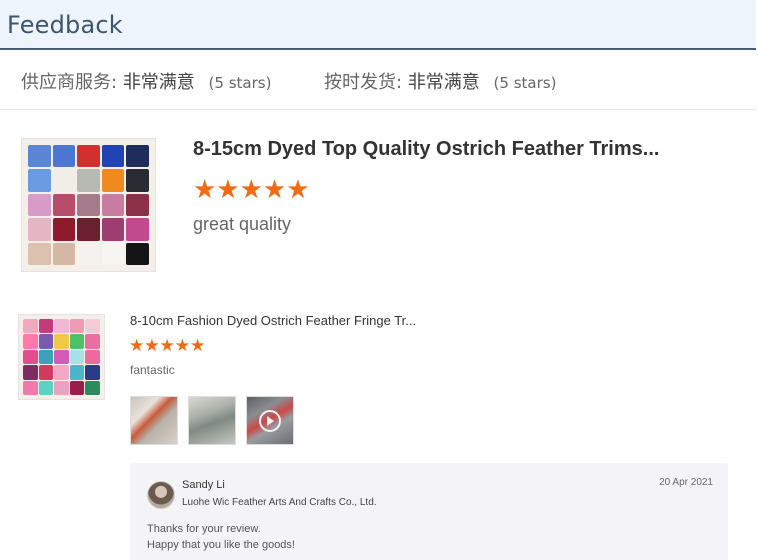 The image size is (758, 560). What do you see at coordinates (152, 370) in the screenshot?
I see `review-text: fantastic` at bounding box center [152, 370].